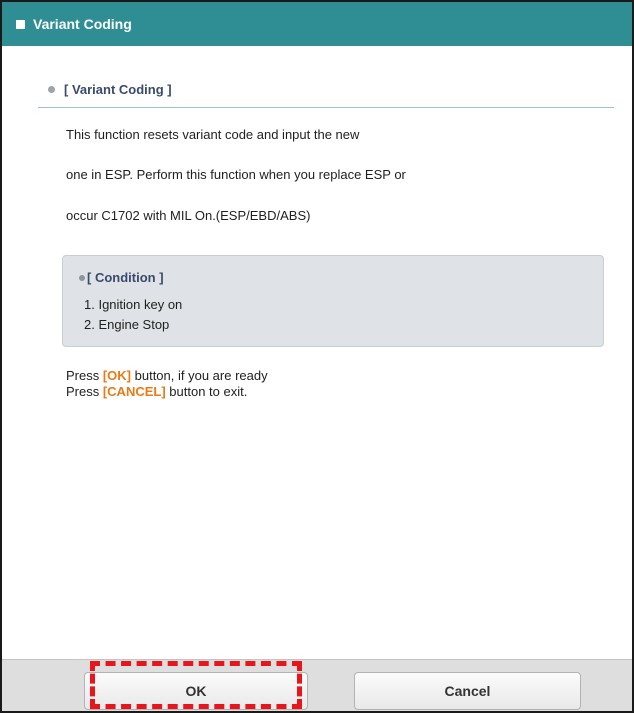 The width and height of the screenshot is (634, 713). What do you see at coordinates (134, 391) in the screenshot?
I see `cancel-key-label: [CANCEL]` at bounding box center [134, 391].